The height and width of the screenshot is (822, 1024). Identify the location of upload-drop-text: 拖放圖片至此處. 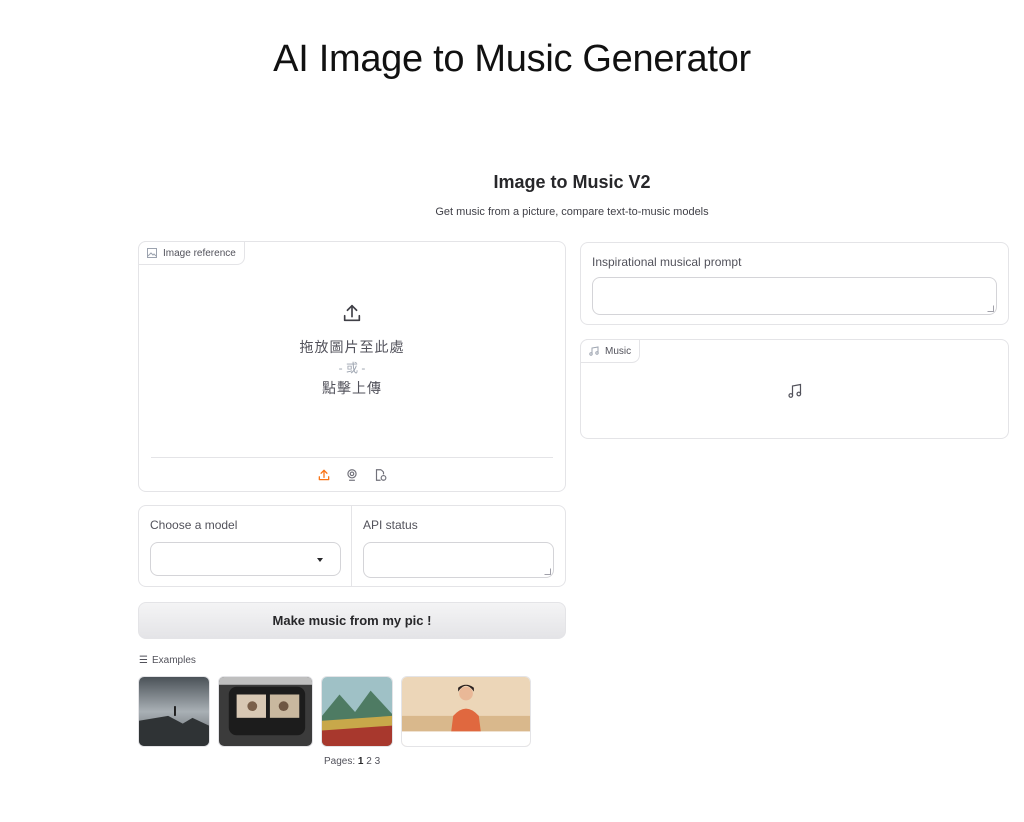
(352, 347).